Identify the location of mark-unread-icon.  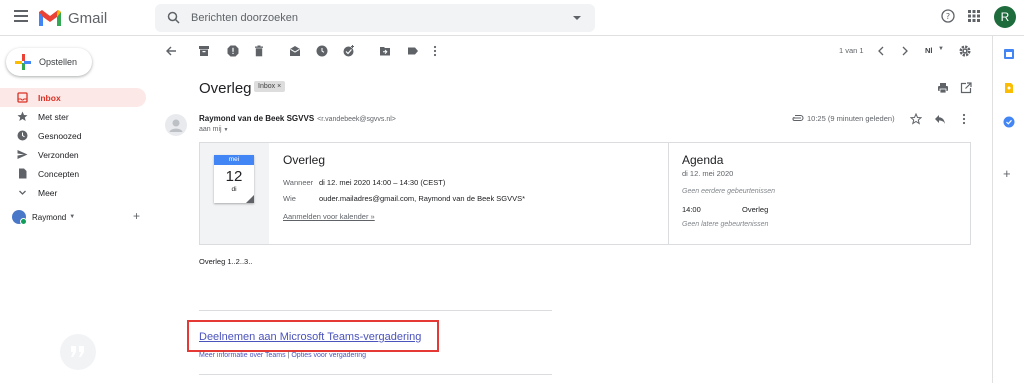
(295, 51).